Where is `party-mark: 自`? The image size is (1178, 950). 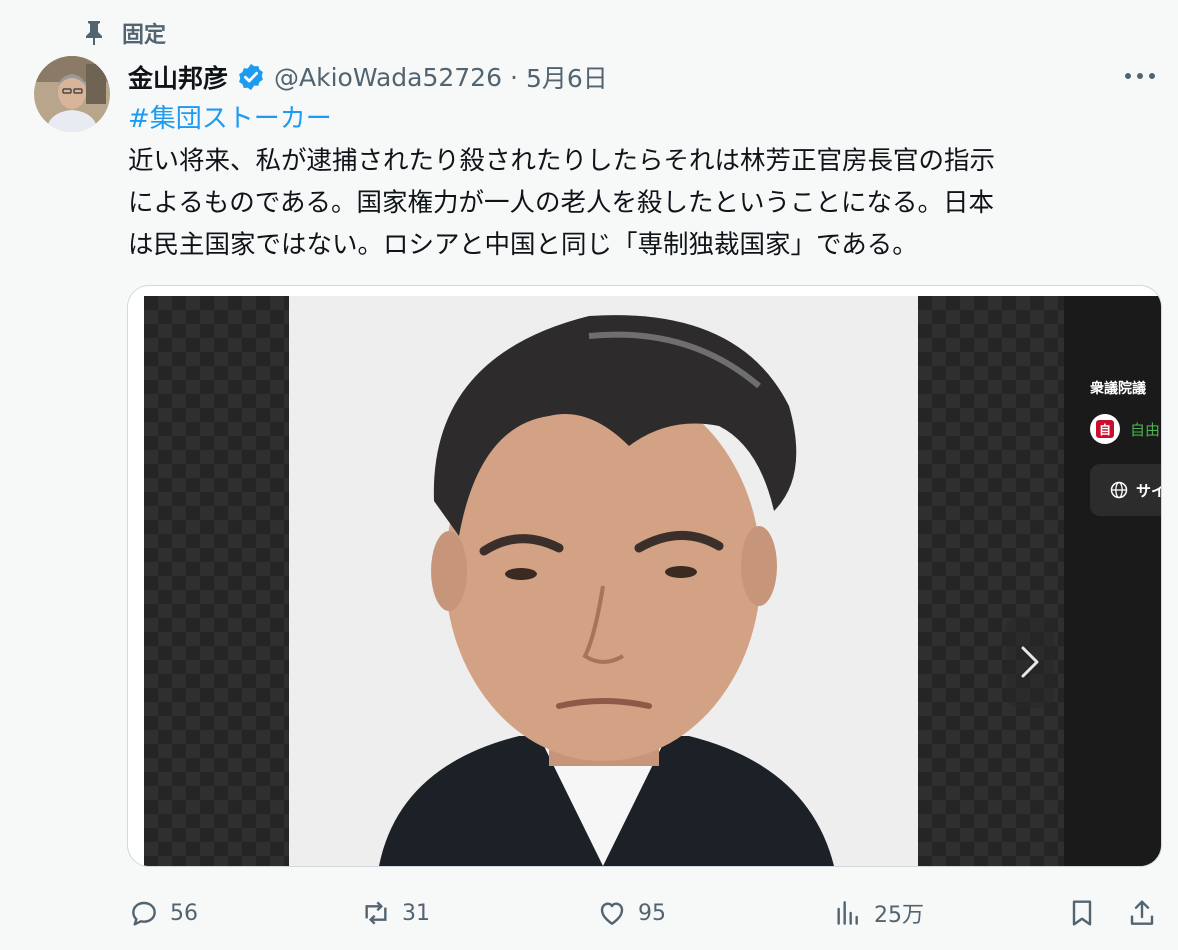
party-mark: 自 is located at coordinates (1105, 429).